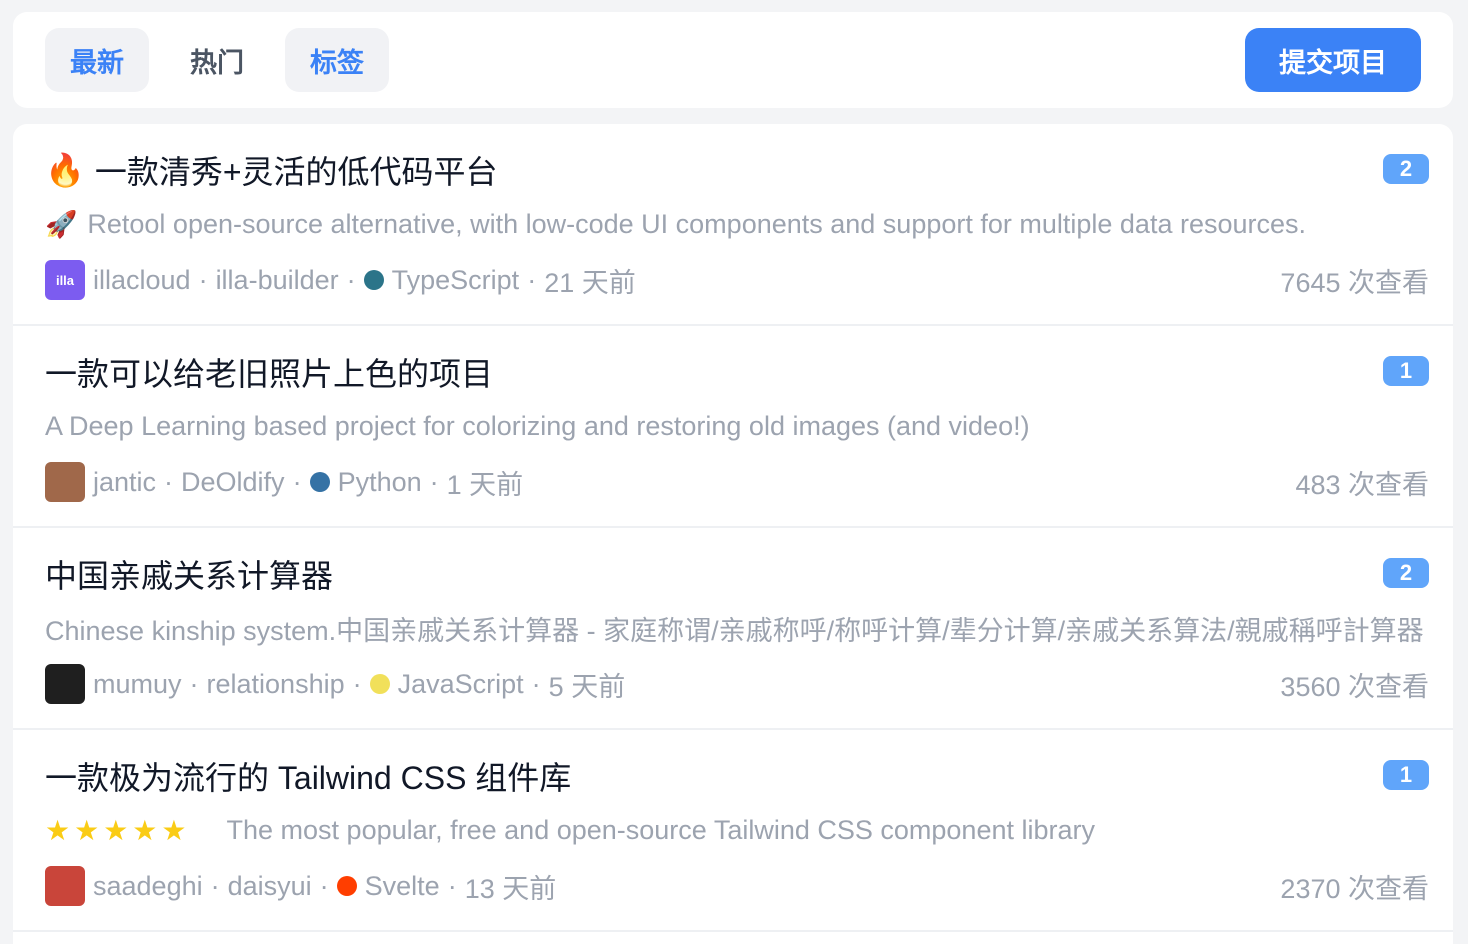 This screenshot has width=1468, height=944. Describe the element at coordinates (65, 280) in the screenshot. I see `avatar: illa` at that location.